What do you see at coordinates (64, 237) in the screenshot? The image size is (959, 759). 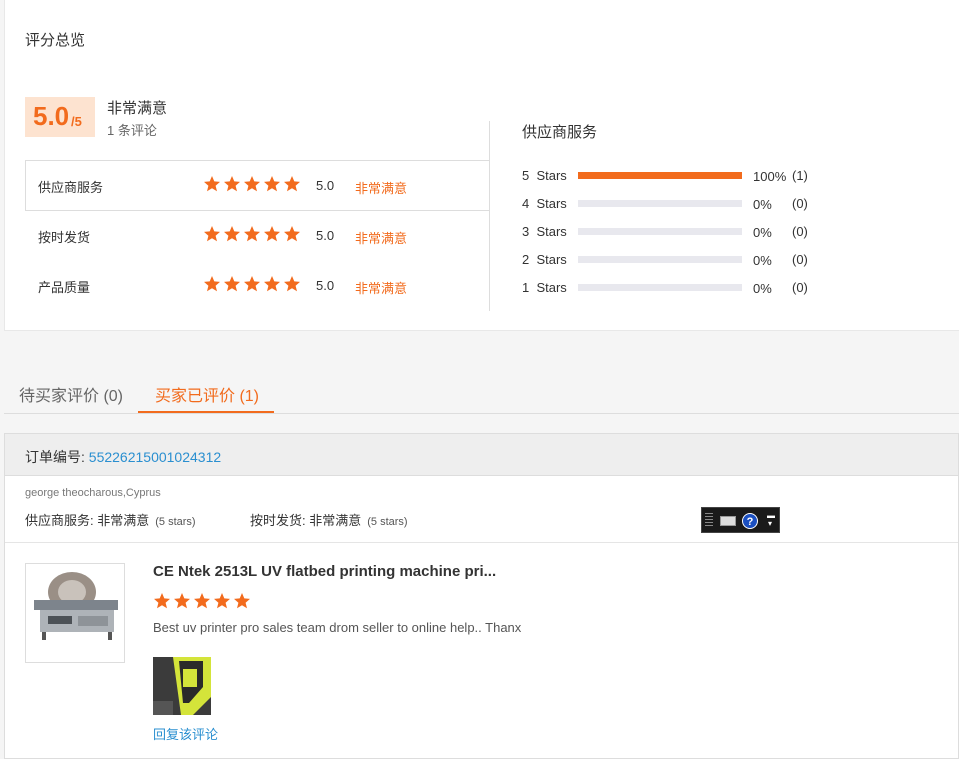 I see `rating-row-label: 按时发货` at bounding box center [64, 237].